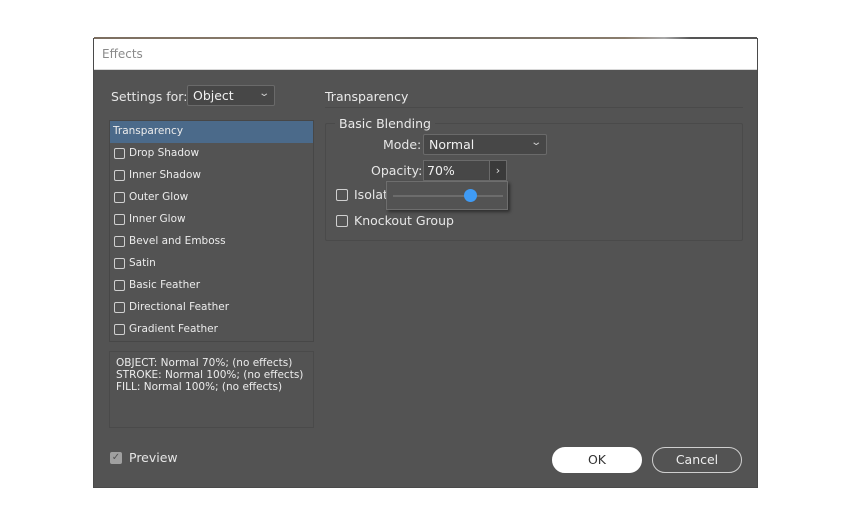 This screenshot has height=525, width=850. I want to click on effects-item-label: Gradient Feather, so click(173, 329).